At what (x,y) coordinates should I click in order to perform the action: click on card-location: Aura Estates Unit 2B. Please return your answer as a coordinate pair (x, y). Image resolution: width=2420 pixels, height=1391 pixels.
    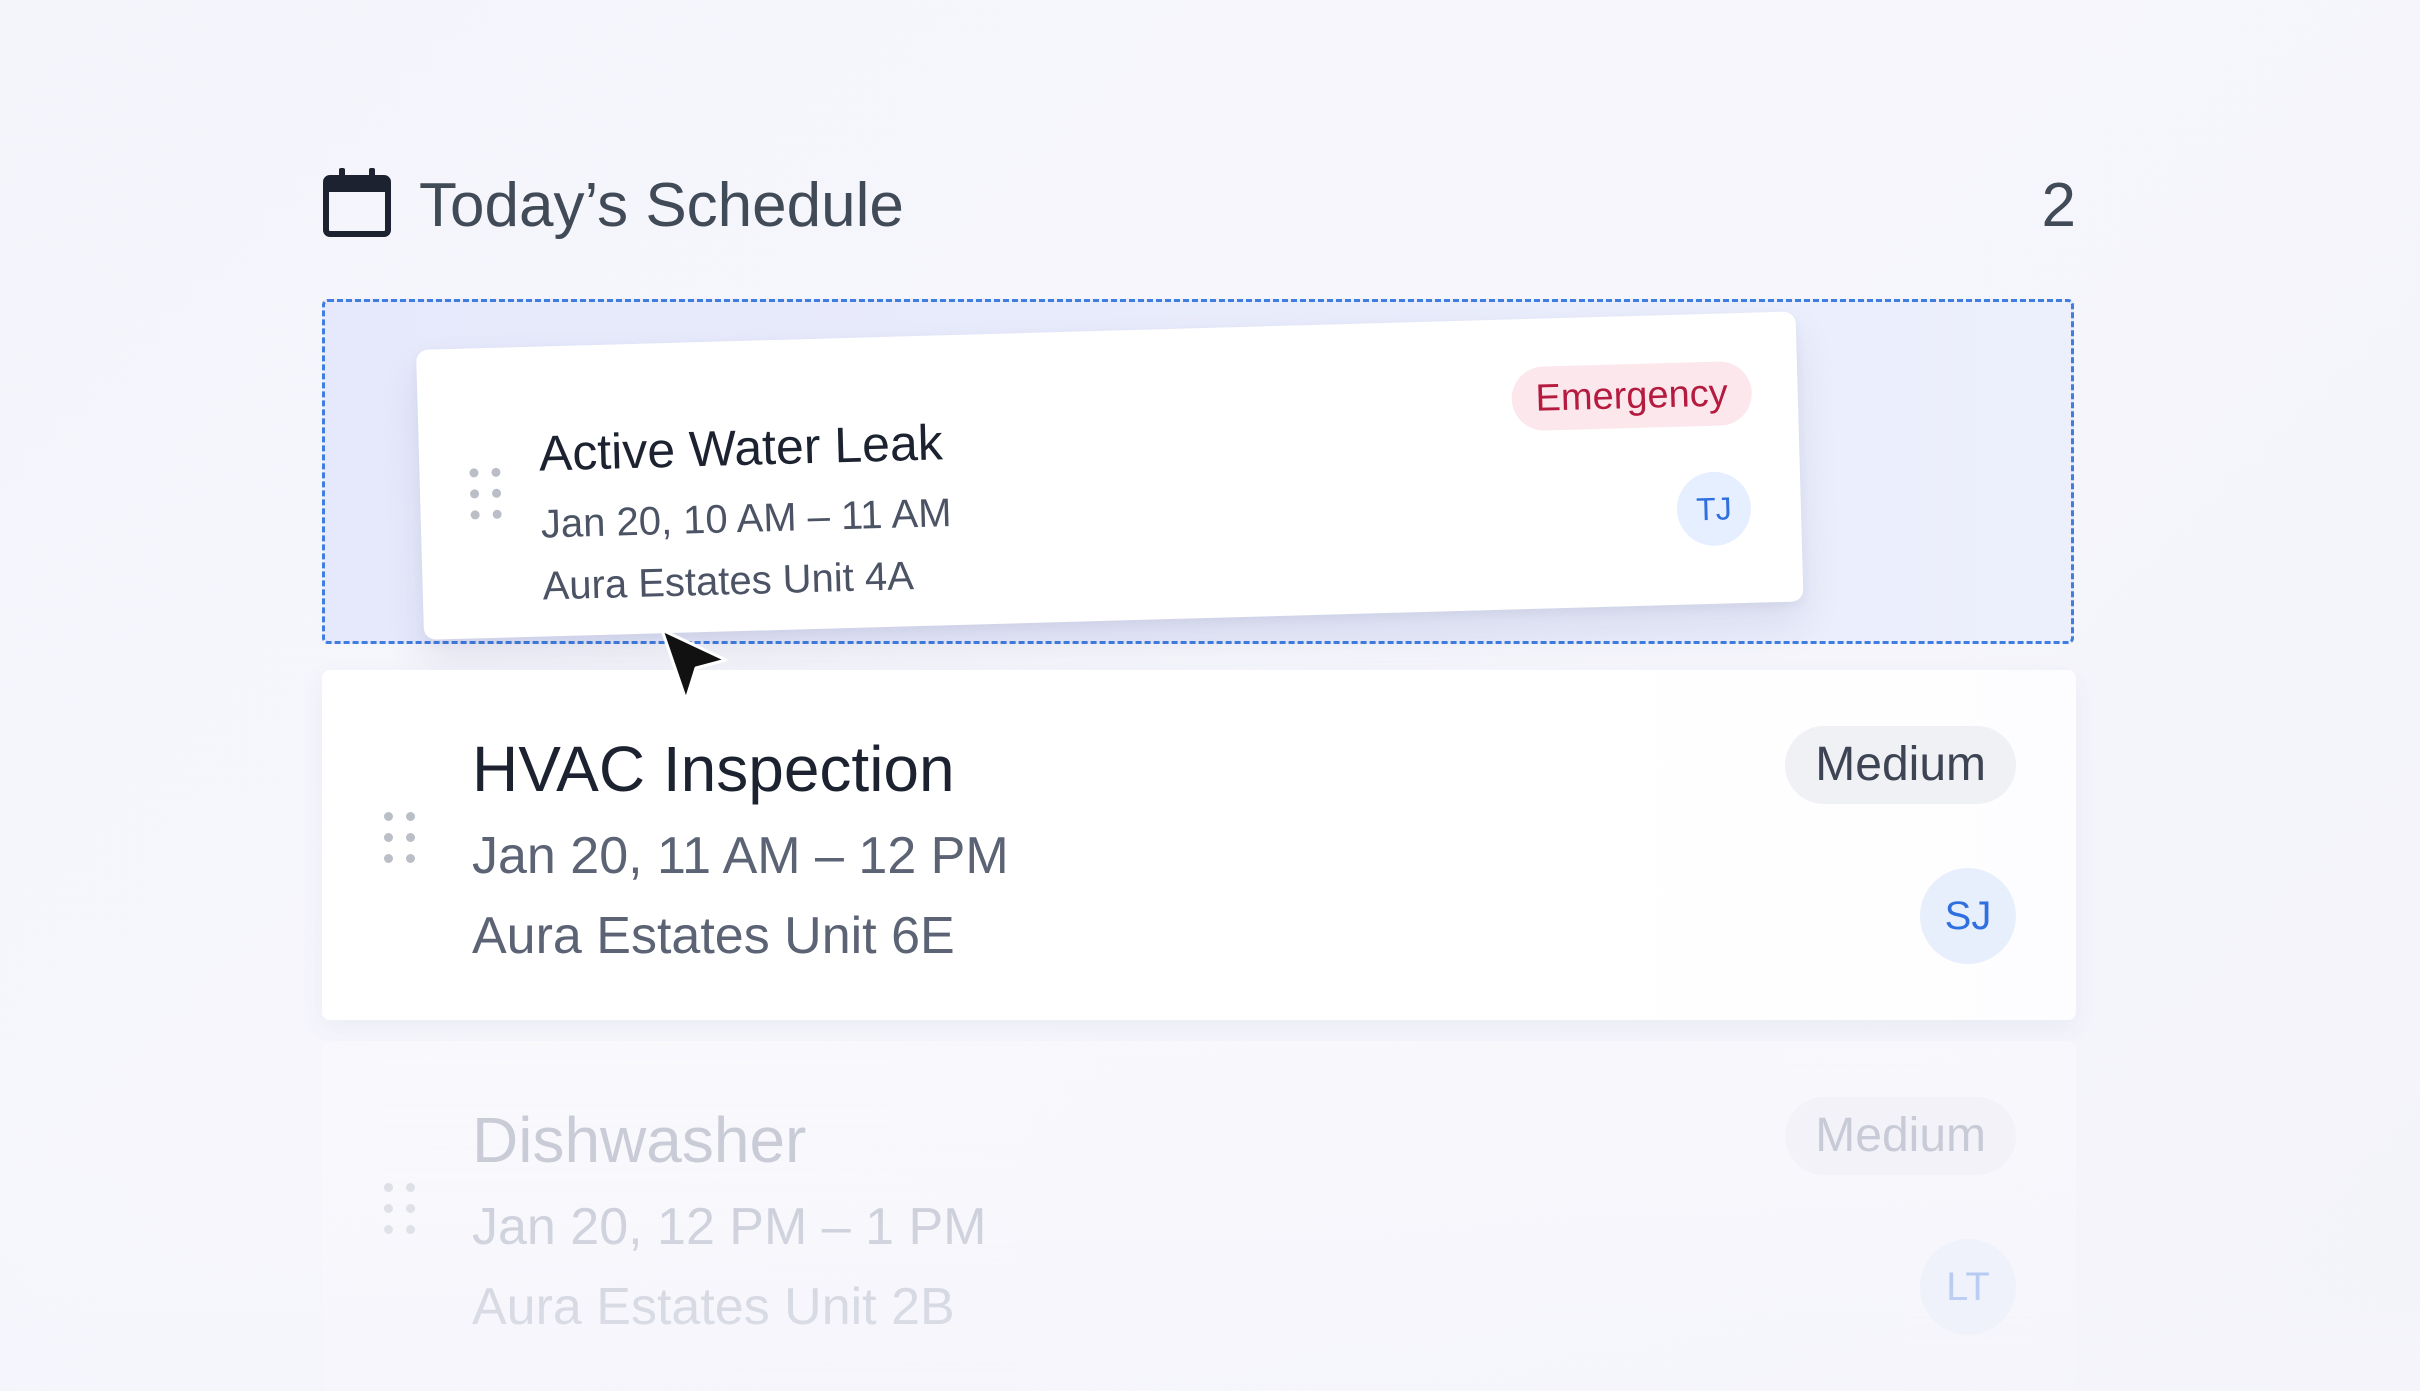
    Looking at the image, I should click on (713, 1307).